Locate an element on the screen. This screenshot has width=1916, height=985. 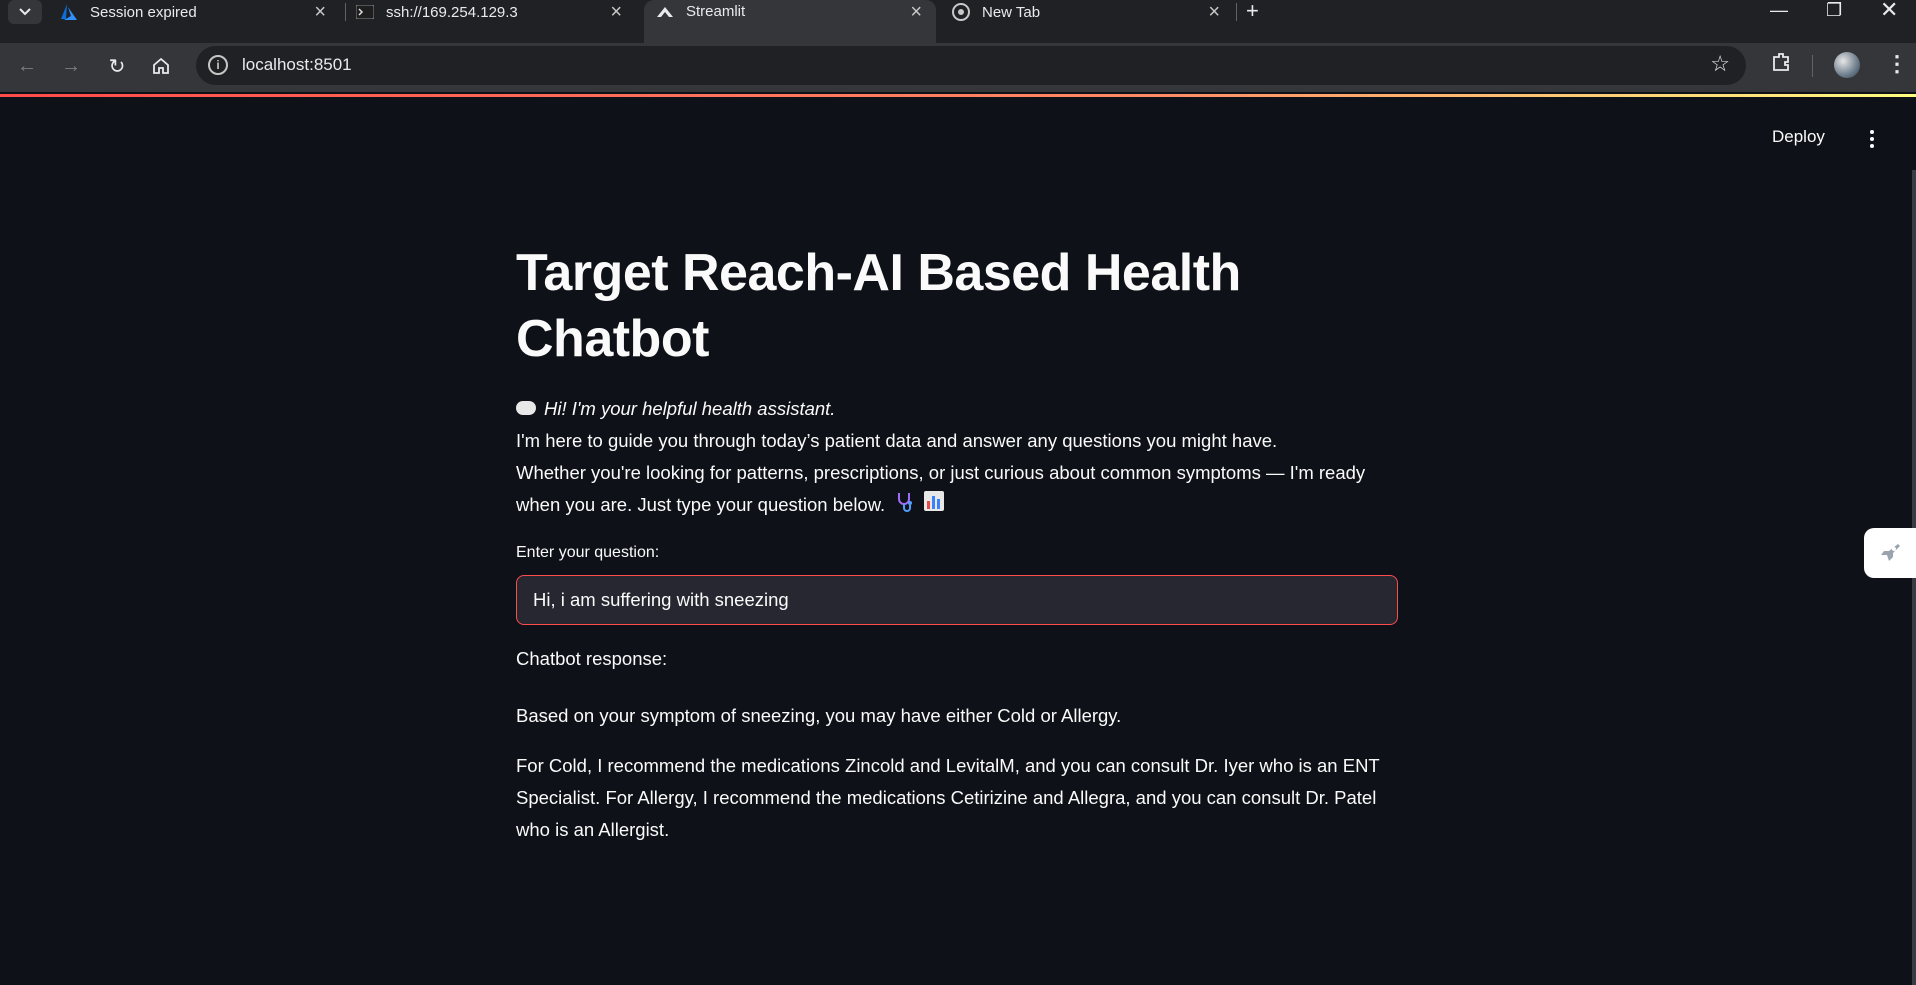
browser-toolbar: ← → ↻ i localhost:8501 ☆ ⋮ is located at coordinates (958, 67).